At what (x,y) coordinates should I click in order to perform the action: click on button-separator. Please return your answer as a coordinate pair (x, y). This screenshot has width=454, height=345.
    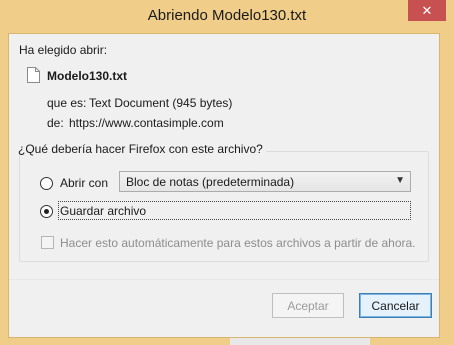
    Looking at the image, I should click on (224, 279).